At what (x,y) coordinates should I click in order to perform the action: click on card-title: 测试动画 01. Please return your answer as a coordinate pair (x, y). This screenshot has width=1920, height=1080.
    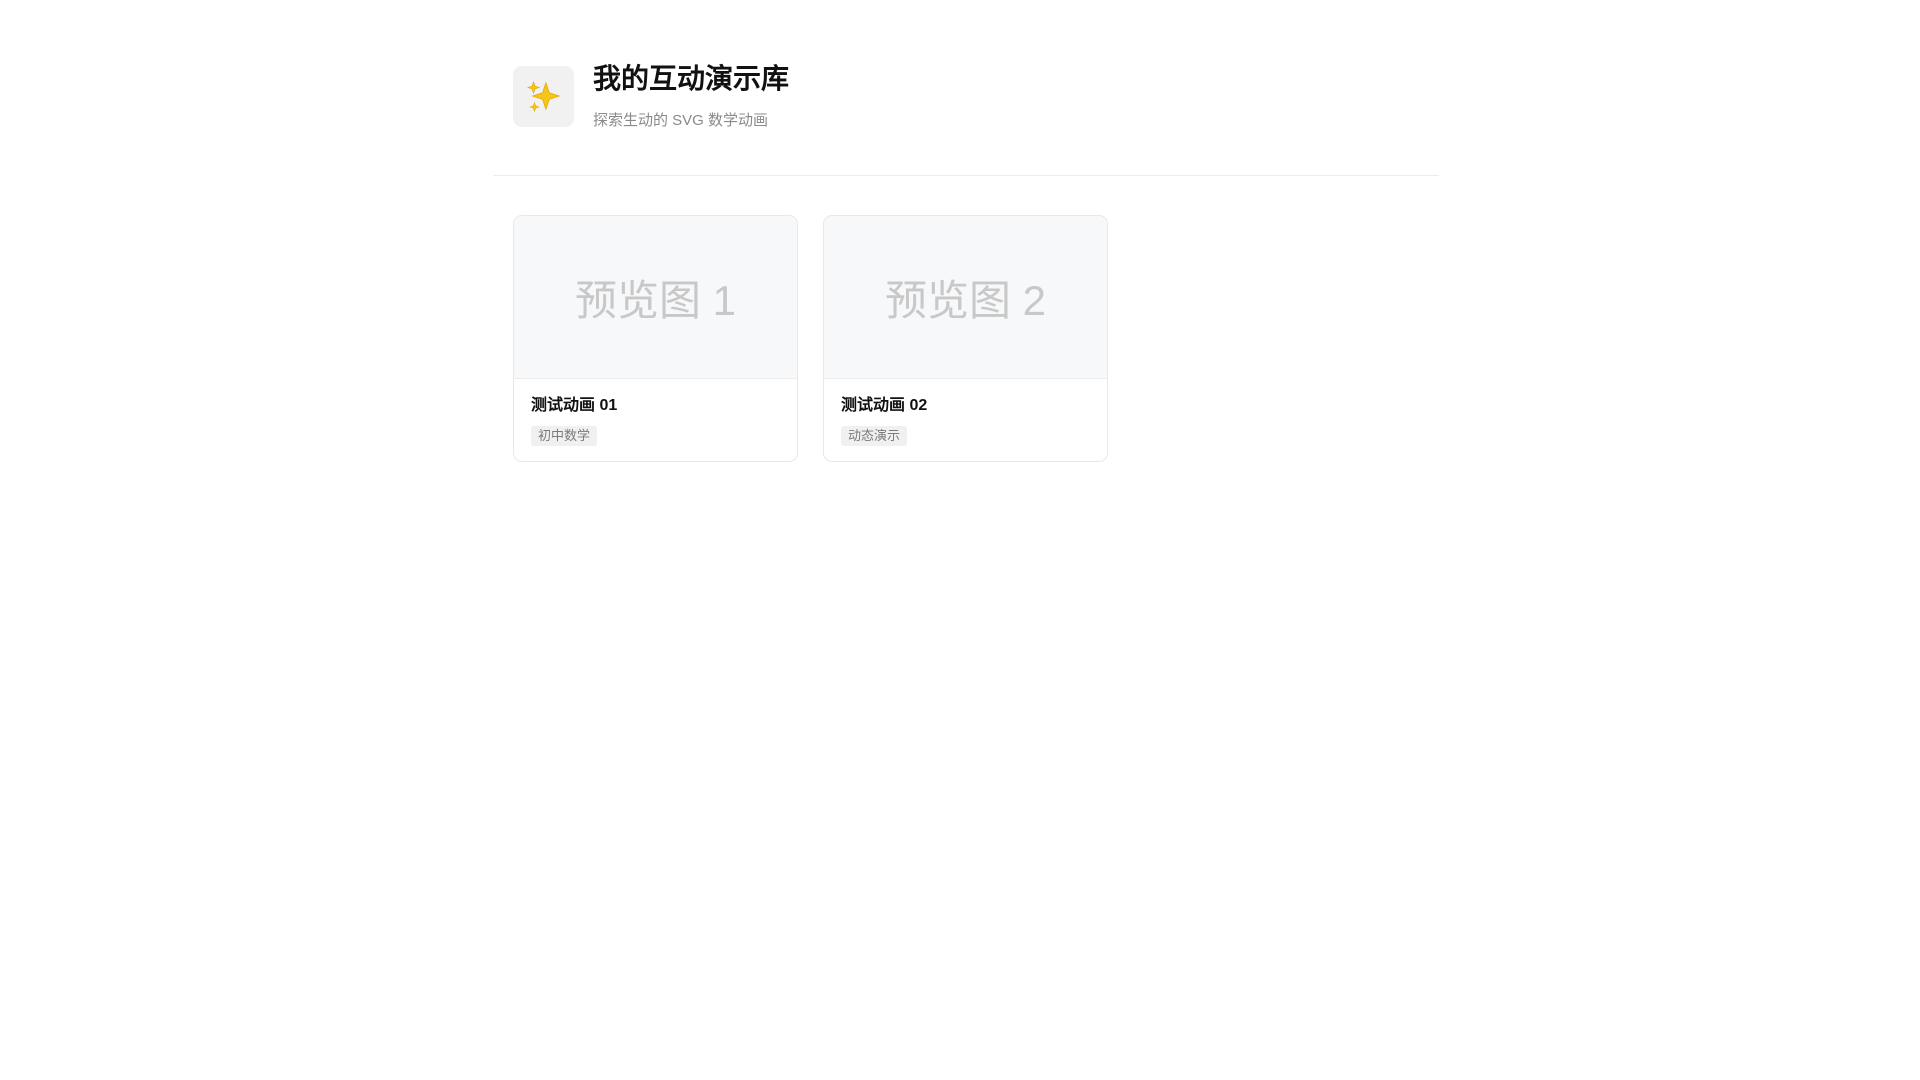
    Looking at the image, I should click on (574, 405).